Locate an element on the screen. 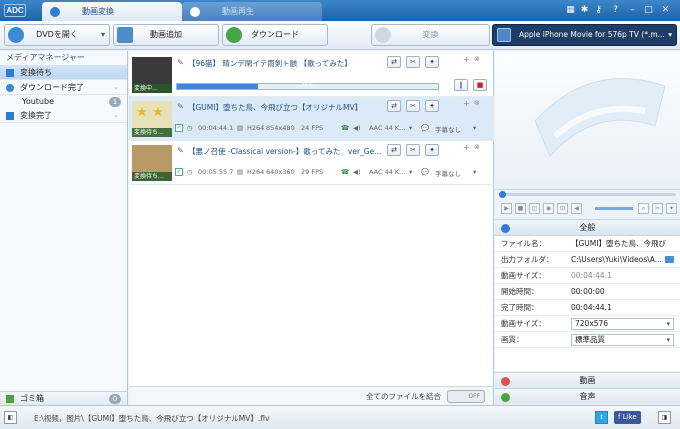 This screenshot has width=680, height=429. skin-icon: ▦ is located at coordinates (570, 10).